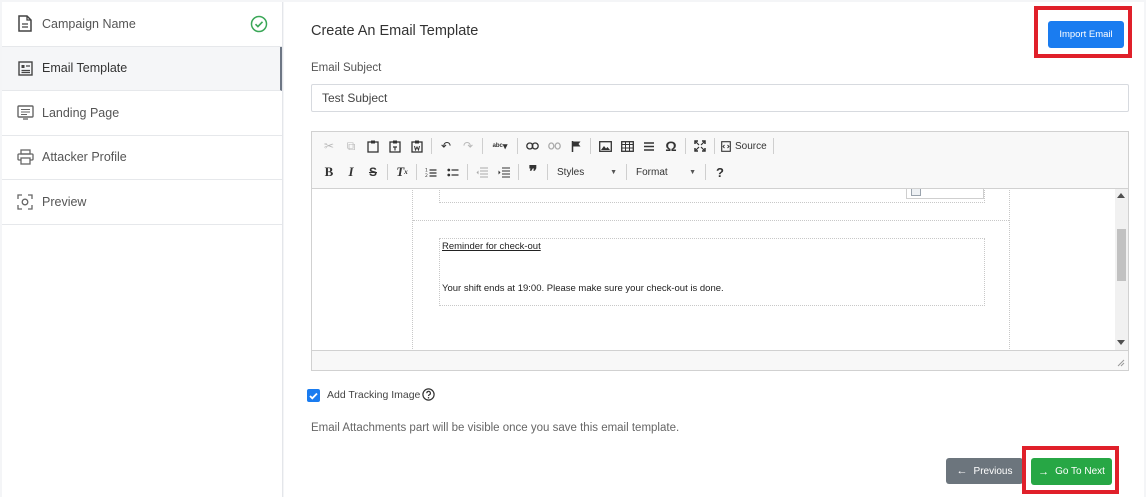  I want to click on source-icon, so click(726, 146).